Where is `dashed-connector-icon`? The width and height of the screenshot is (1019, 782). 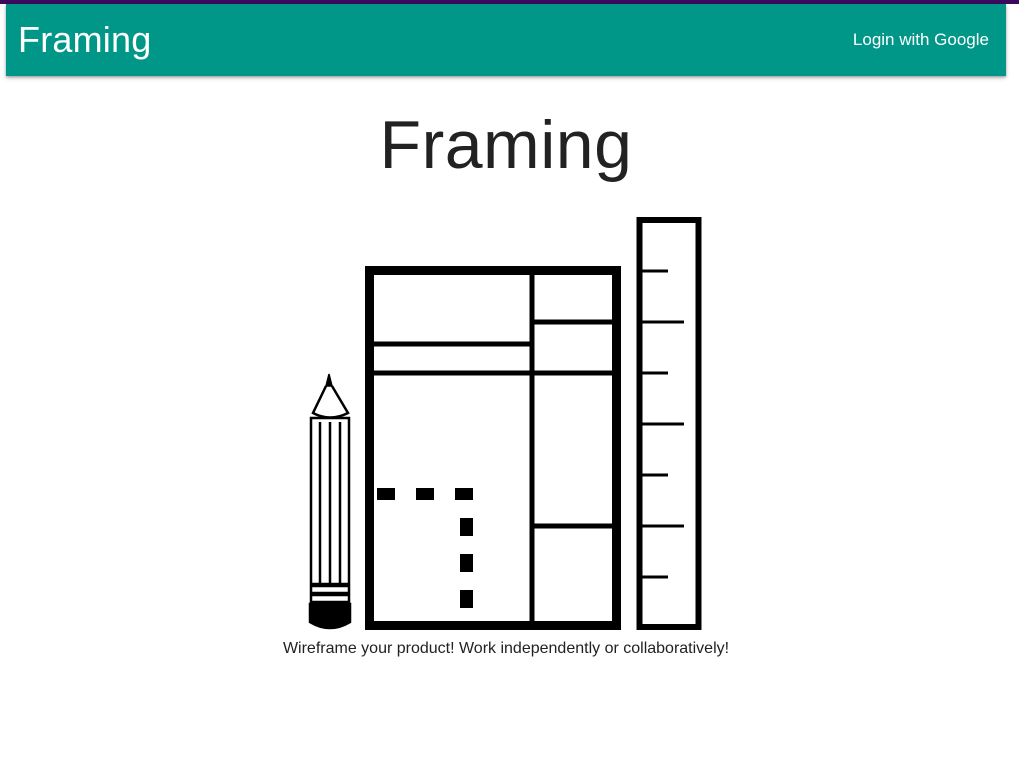 dashed-connector-icon is located at coordinates (425, 548).